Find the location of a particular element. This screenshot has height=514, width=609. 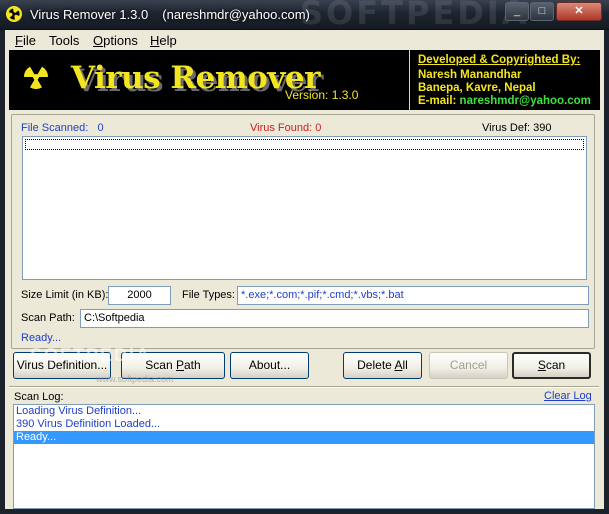

scan-button-key: S is located at coordinates (541, 365).